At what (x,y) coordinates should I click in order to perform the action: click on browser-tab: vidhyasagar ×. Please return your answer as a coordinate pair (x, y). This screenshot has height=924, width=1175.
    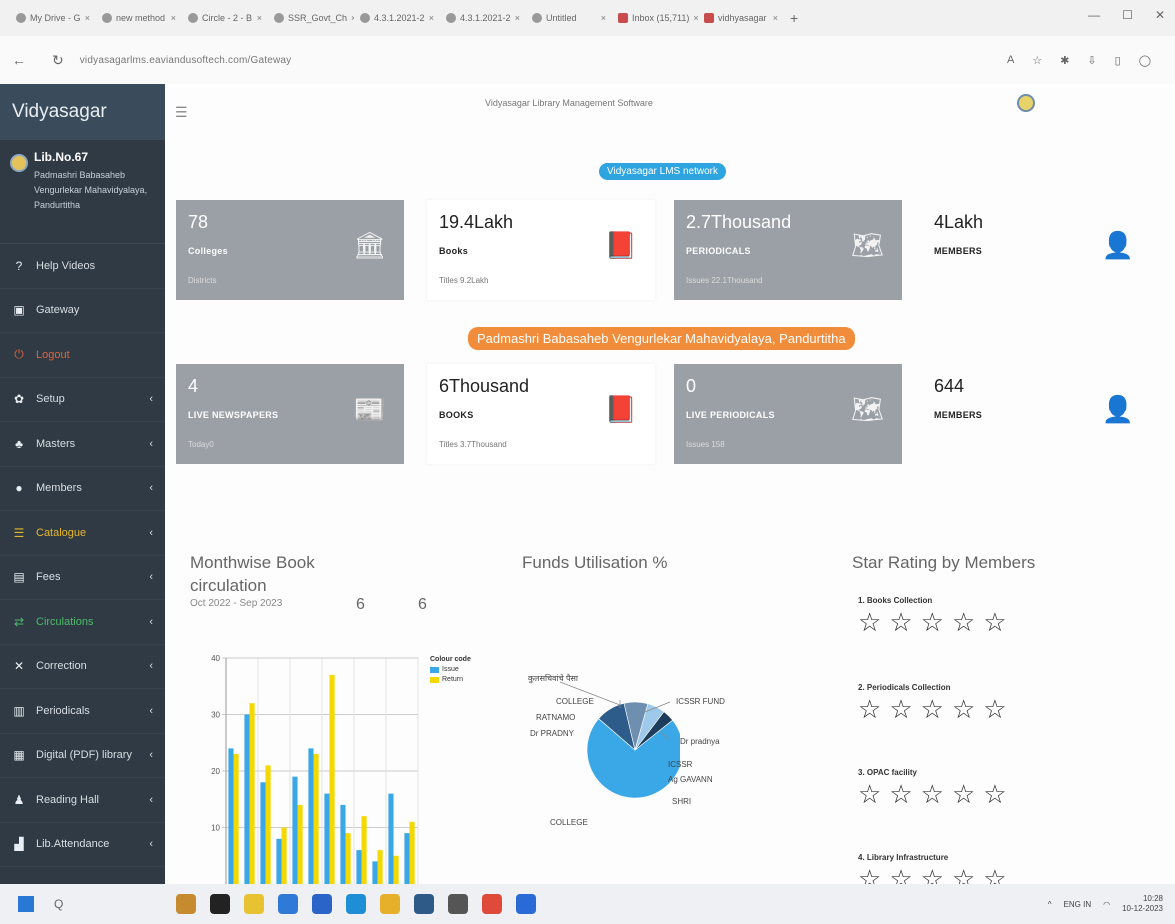
    Looking at the image, I should click on (741, 18).